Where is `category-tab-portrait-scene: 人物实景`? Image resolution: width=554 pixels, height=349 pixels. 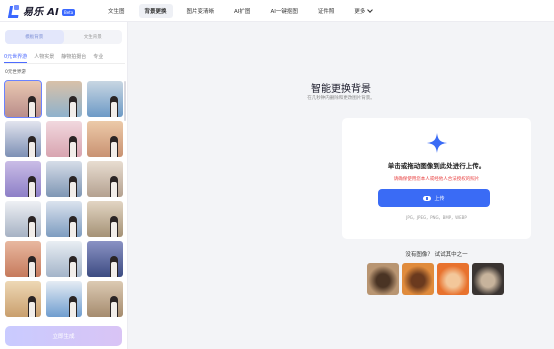 category-tab-portrait-scene: 人物实景 is located at coordinates (44, 57).